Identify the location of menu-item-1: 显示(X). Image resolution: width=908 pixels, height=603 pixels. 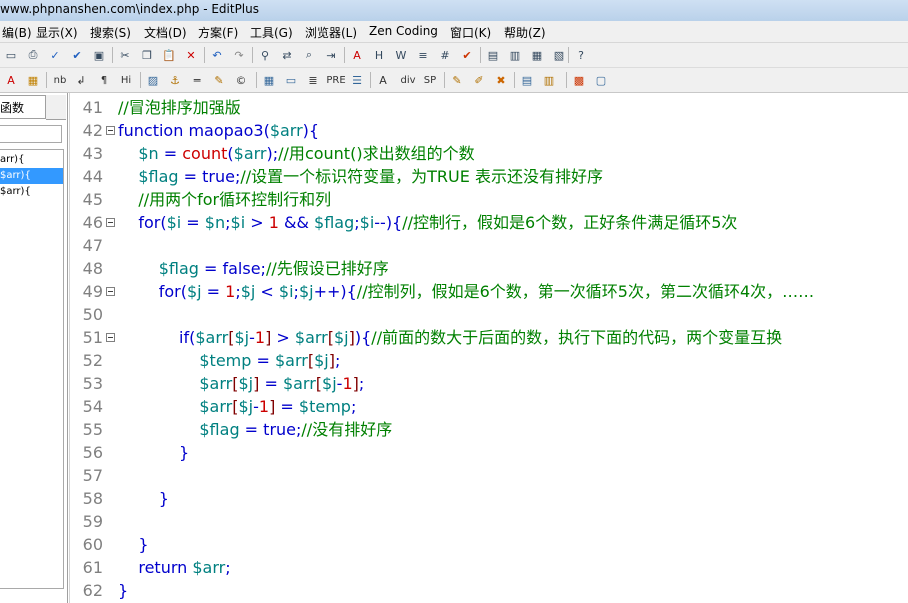
(57, 32).